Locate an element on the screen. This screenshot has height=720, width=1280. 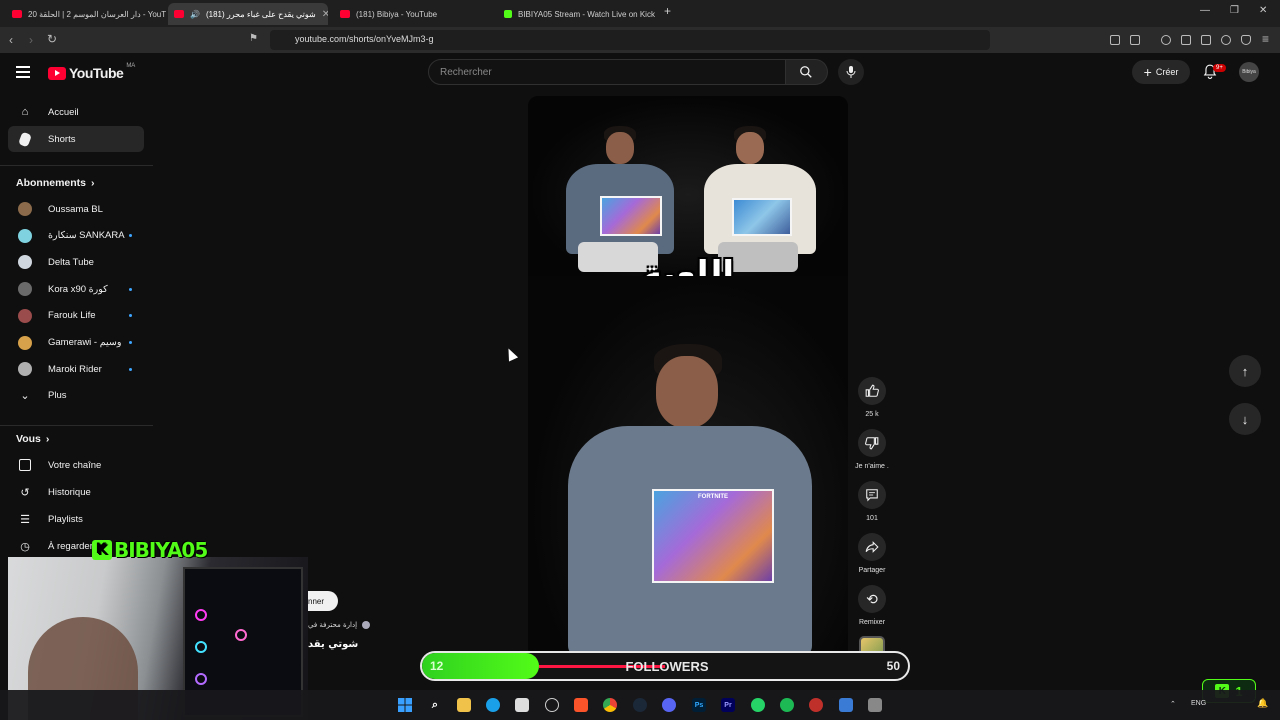
sidebar-subscription-item: Kora x90 كورة is located at coordinates (76, 289).